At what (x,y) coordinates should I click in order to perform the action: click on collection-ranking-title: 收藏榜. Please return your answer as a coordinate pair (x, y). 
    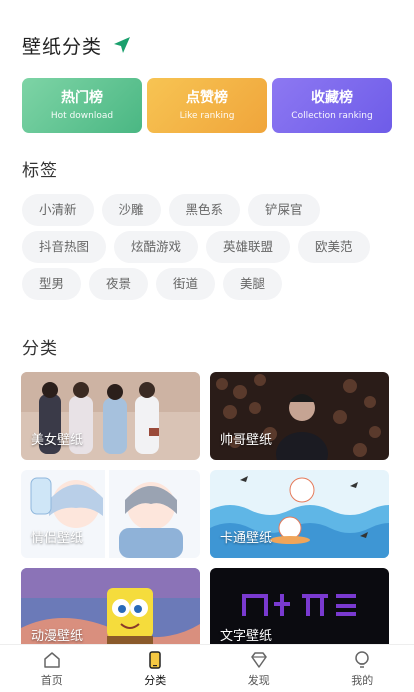
    Looking at the image, I should click on (332, 97).